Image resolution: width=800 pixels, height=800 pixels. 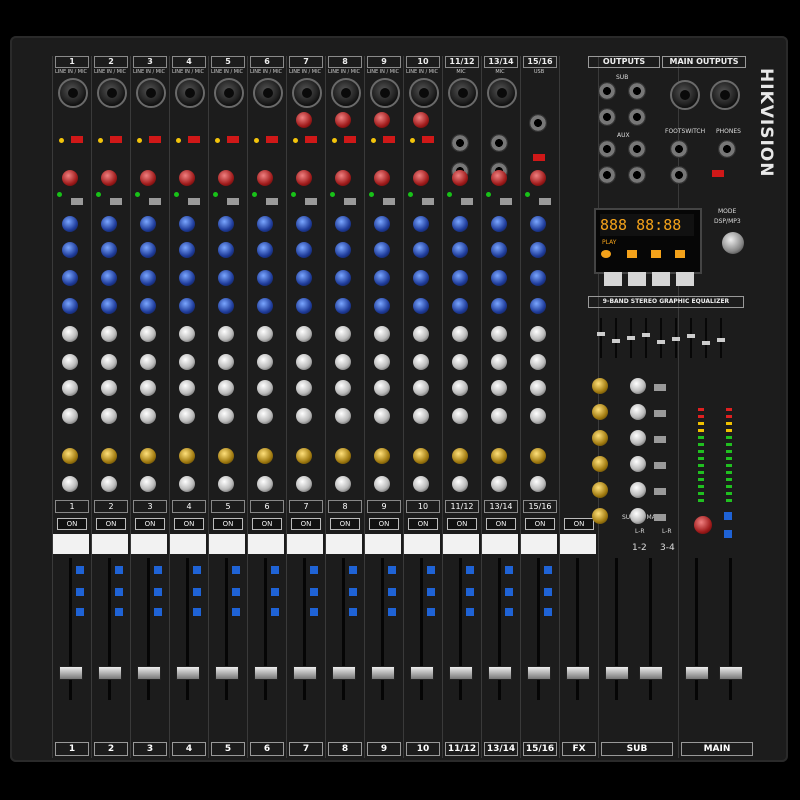 What do you see at coordinates (600, 438) in the screenshot?
I see `fx-return-knob` at bounding box center [600, 438].